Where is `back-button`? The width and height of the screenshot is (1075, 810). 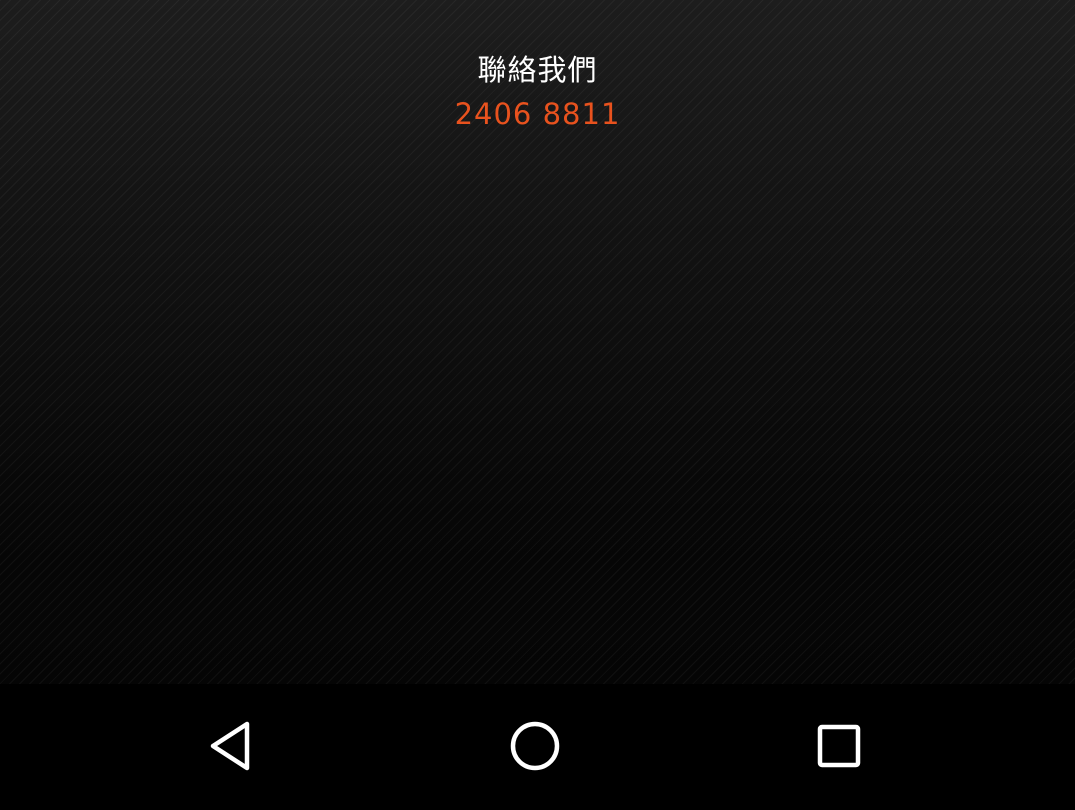 back-button is located at coordinates (232, 746).